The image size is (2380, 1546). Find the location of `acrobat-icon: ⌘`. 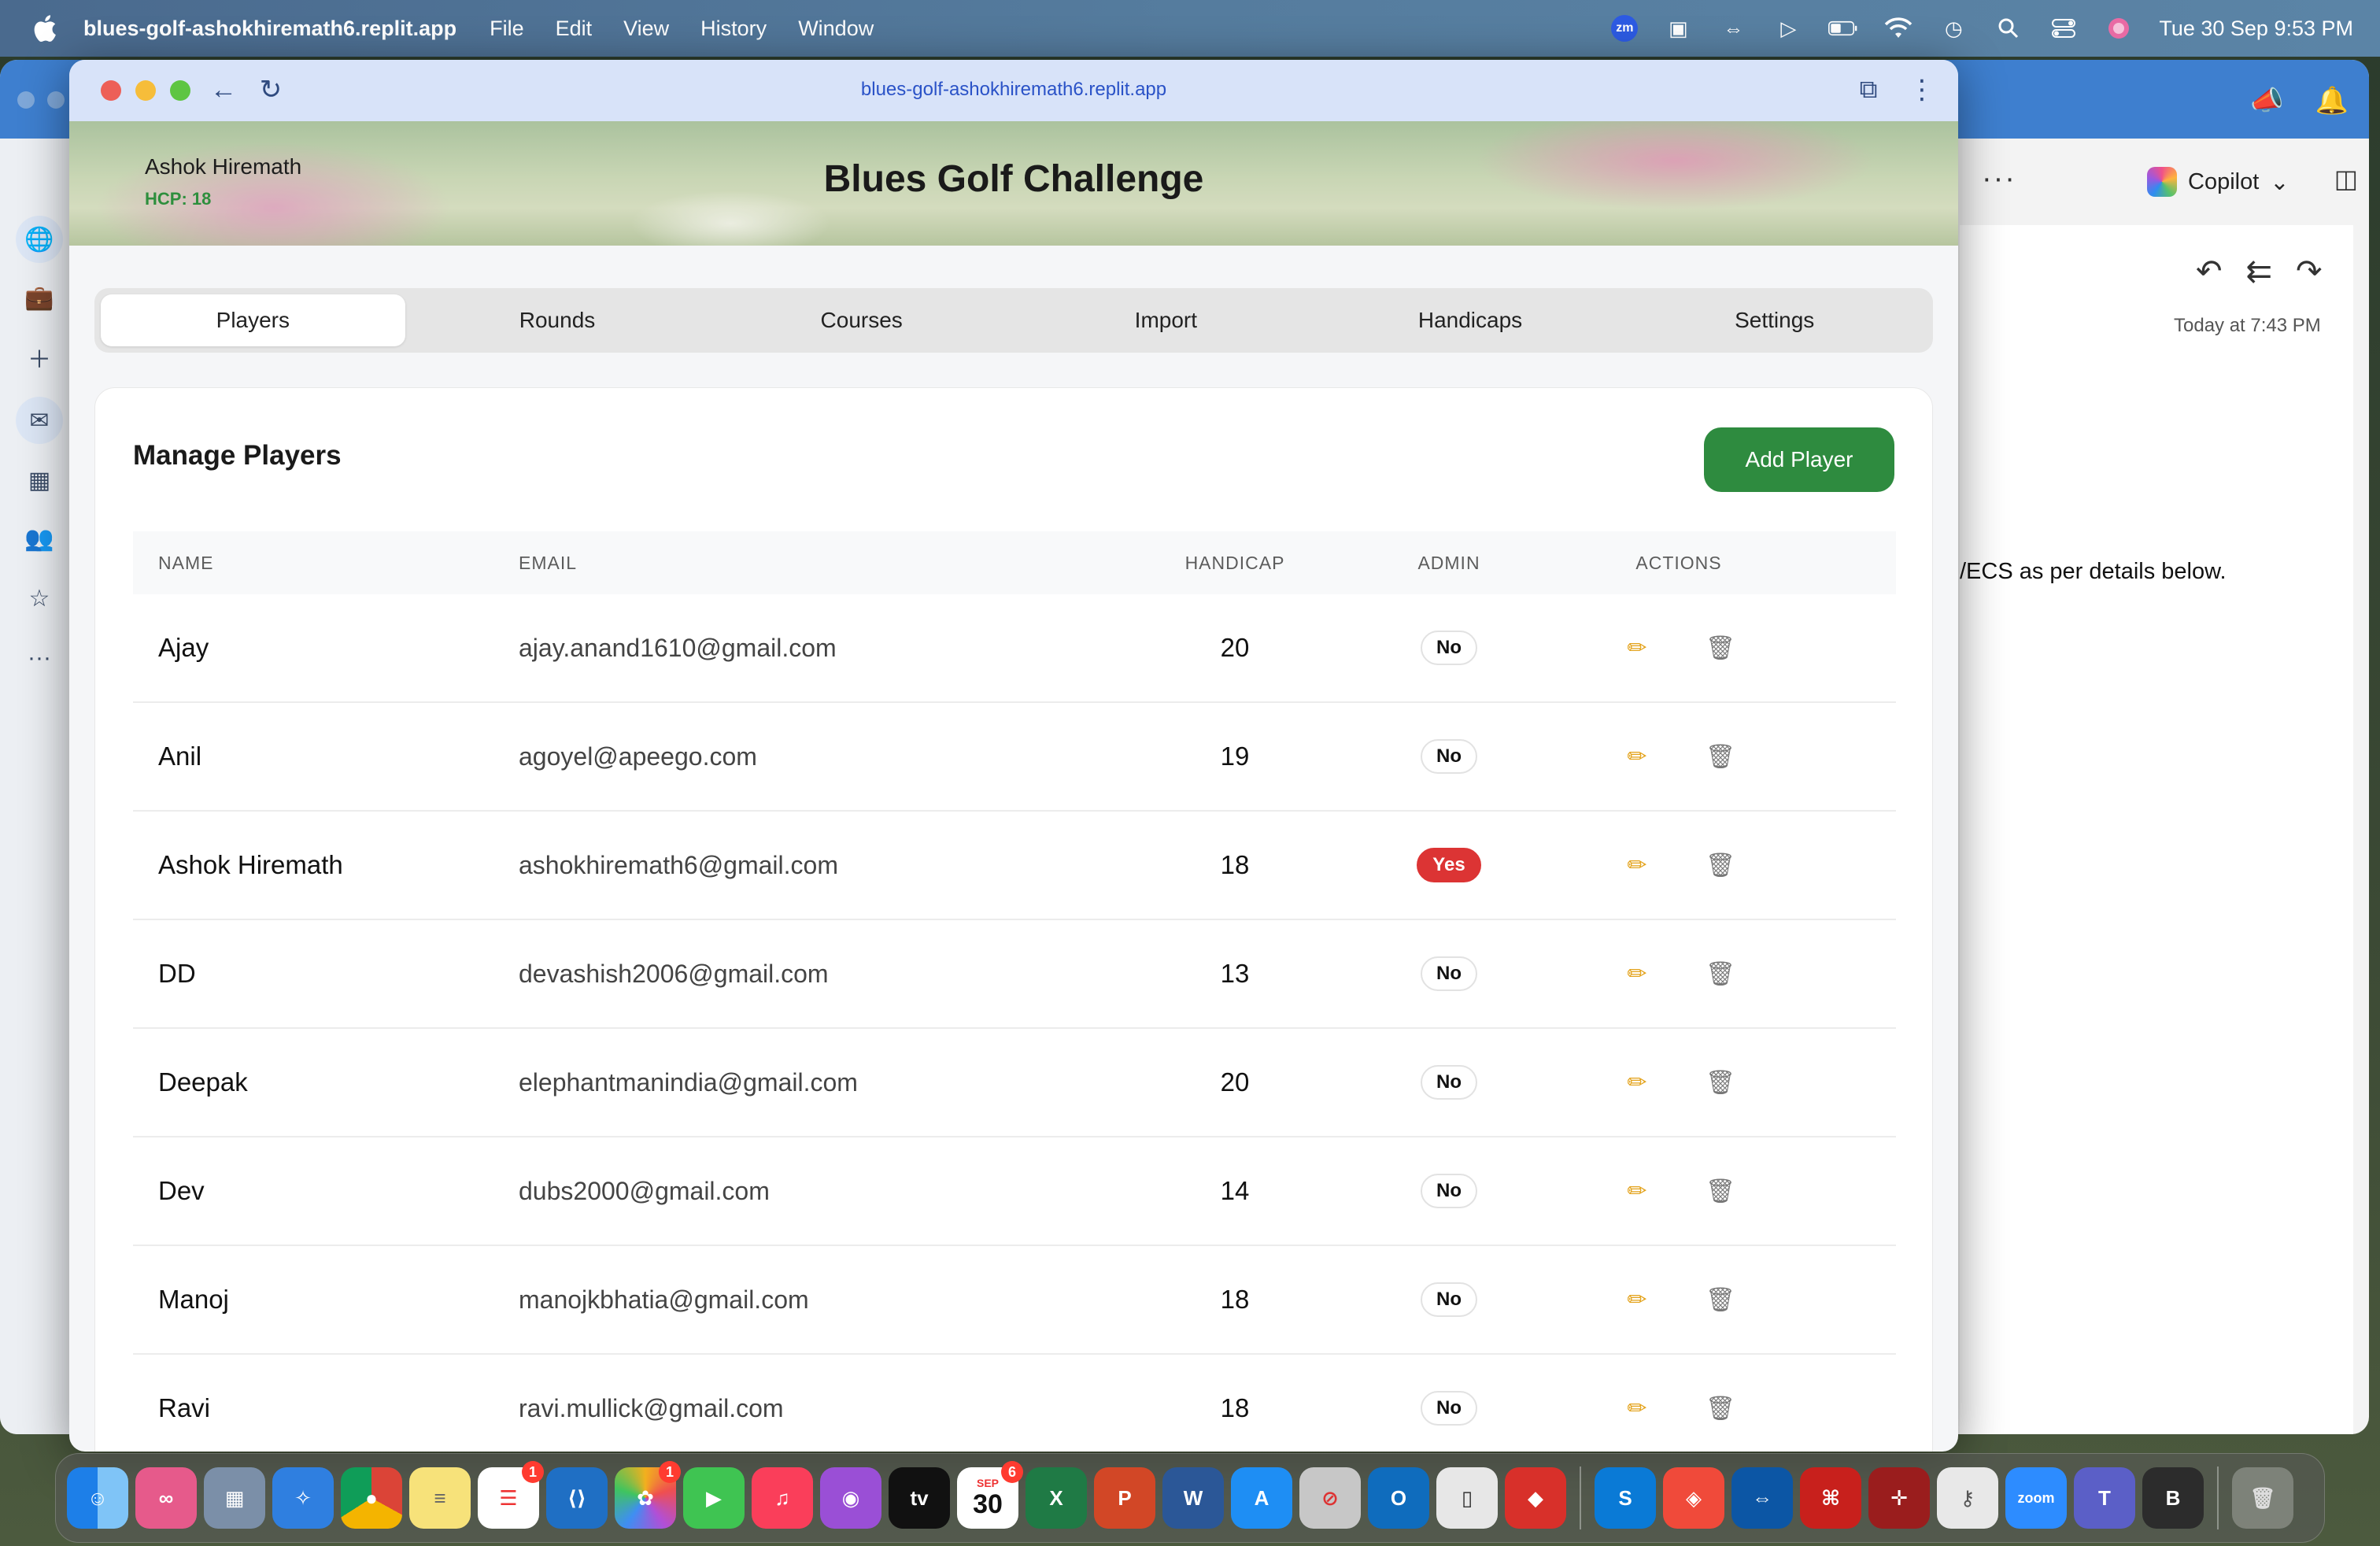

acrobat-icon: ⌘ is located at coordinates (1830, 1498).